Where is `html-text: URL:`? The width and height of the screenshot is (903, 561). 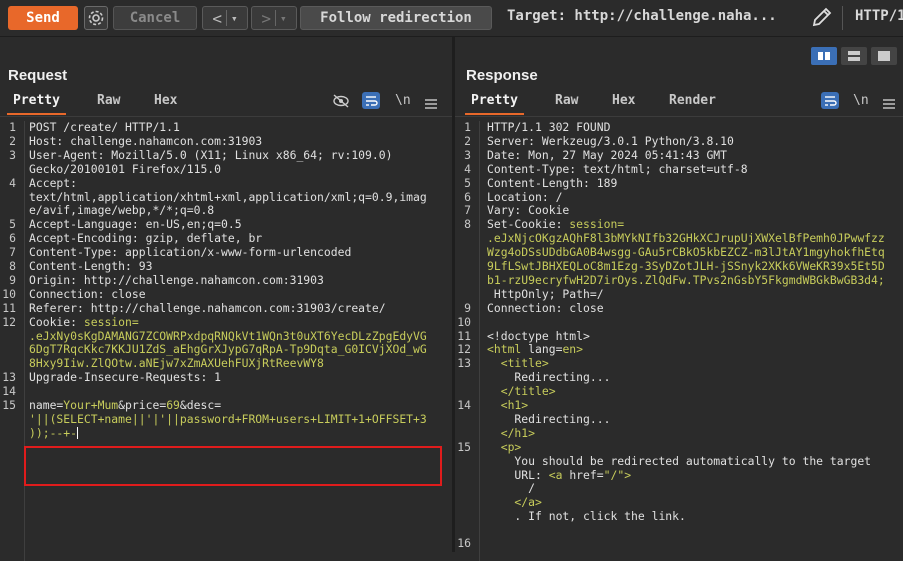 html-text: URL: is located at coordinates (518, 474).